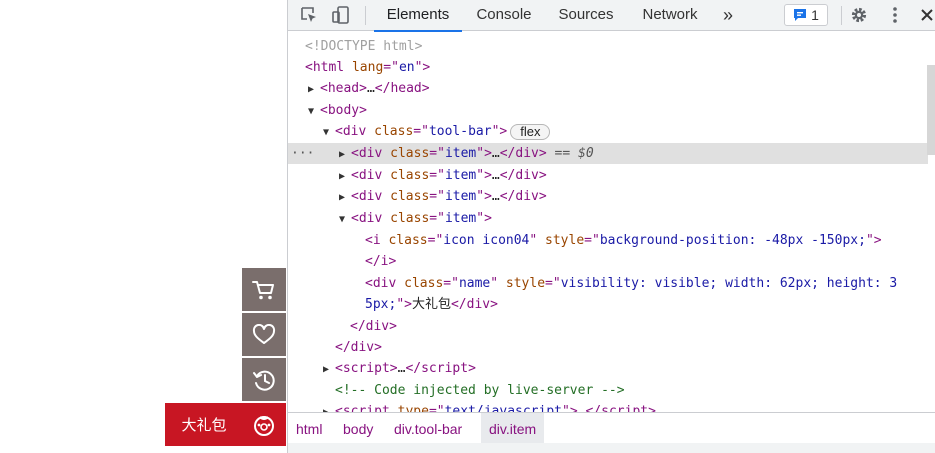  Describe the element at coordinates (480, 390) in the screenshot. I see `live-server-comment: <!-- Code injected by live-server -->` at that location.